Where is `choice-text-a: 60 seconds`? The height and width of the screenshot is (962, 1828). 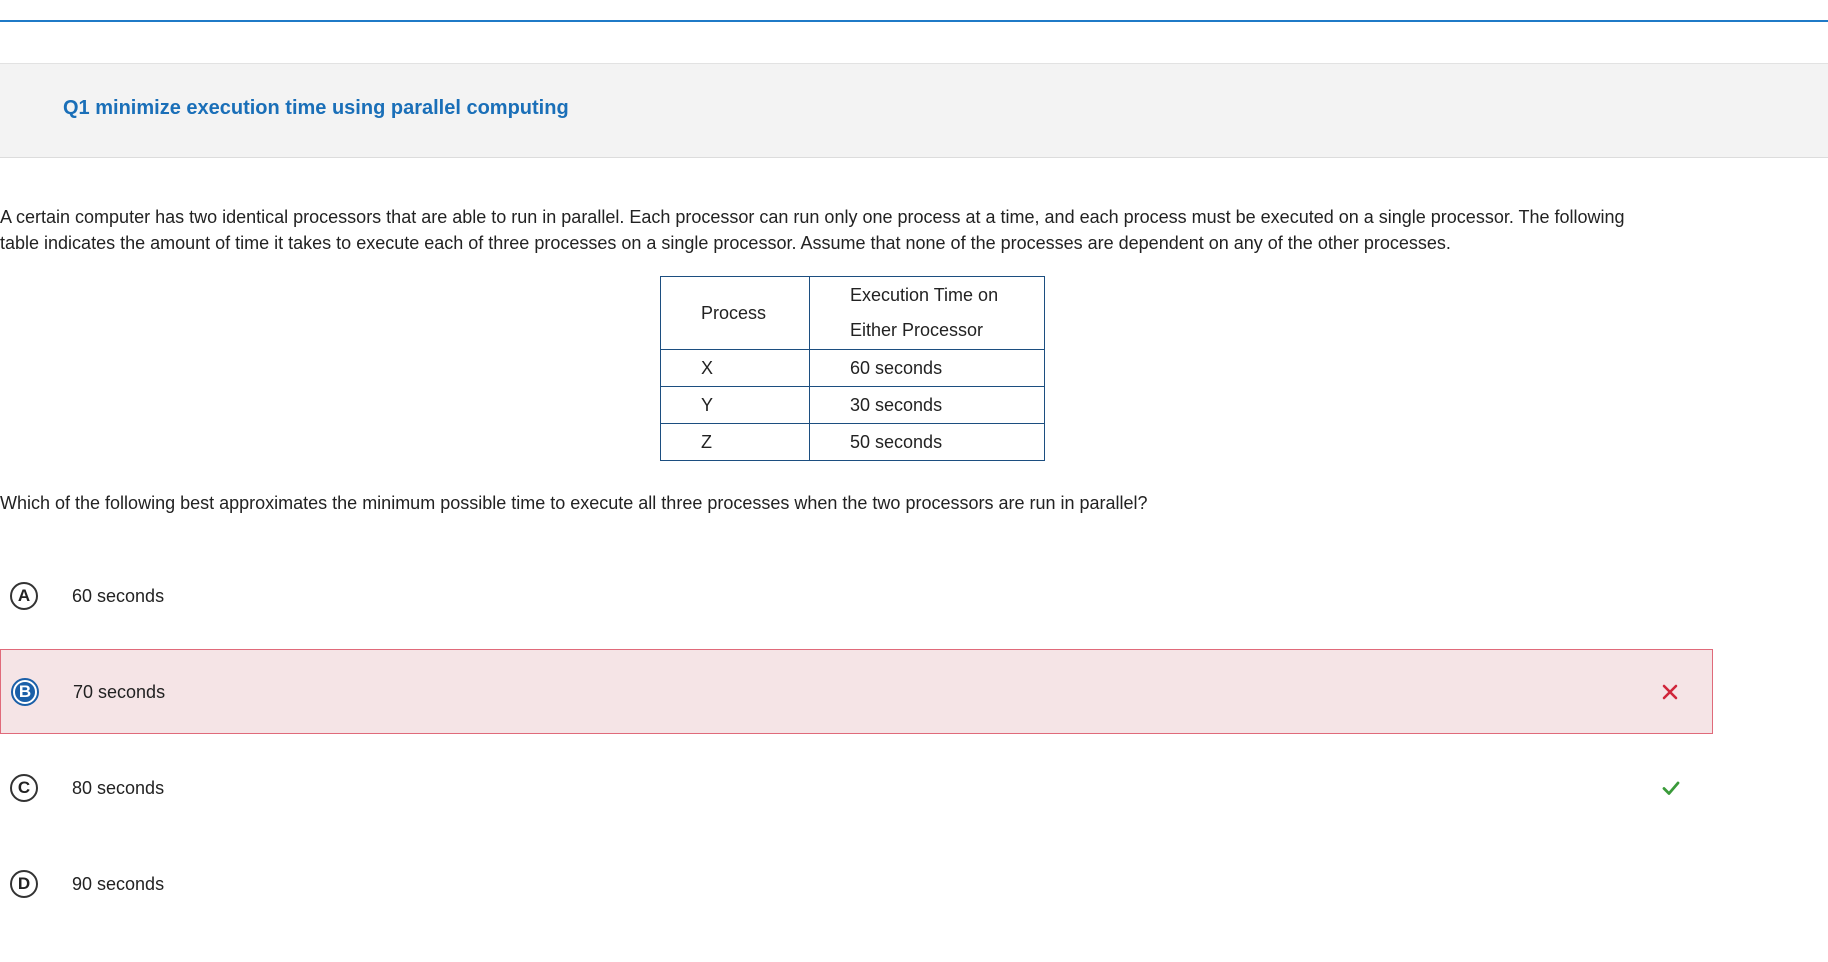 choice-text-a: 60 seconds is located at coordinates (118, 595).